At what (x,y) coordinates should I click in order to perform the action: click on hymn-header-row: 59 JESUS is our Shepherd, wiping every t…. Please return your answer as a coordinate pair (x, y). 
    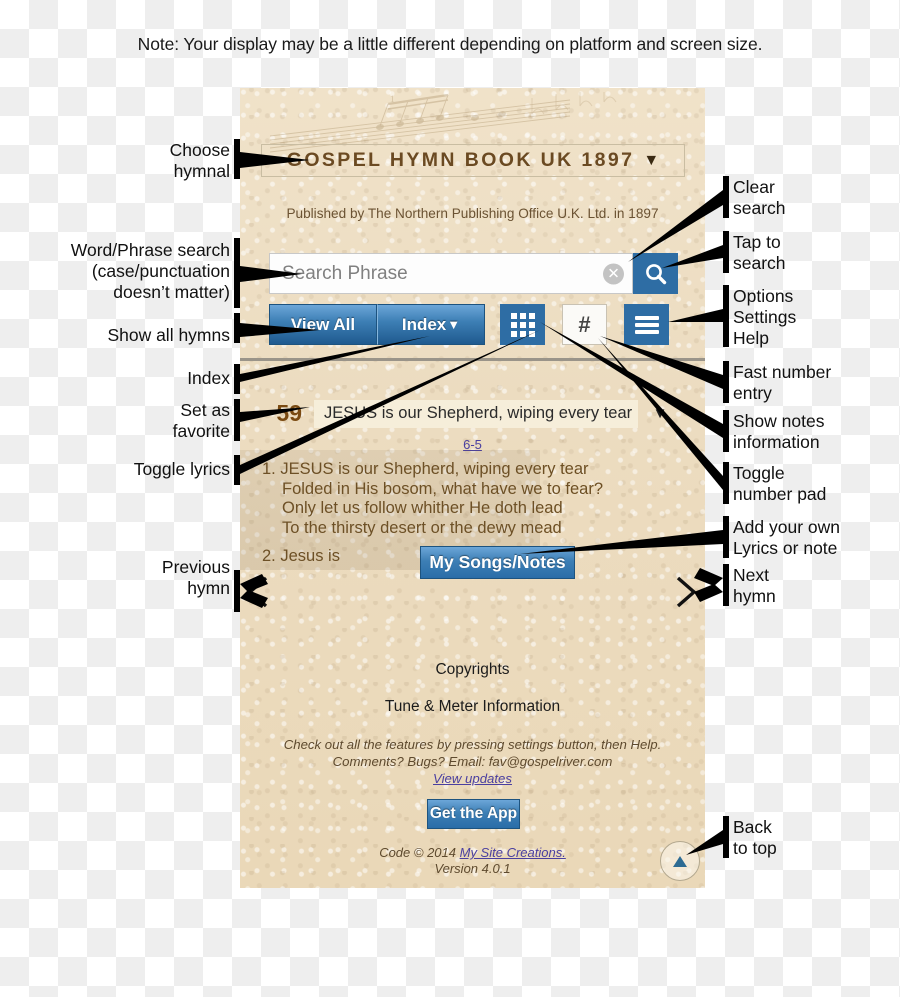
    Looking at the image, I should click on (472, 413).